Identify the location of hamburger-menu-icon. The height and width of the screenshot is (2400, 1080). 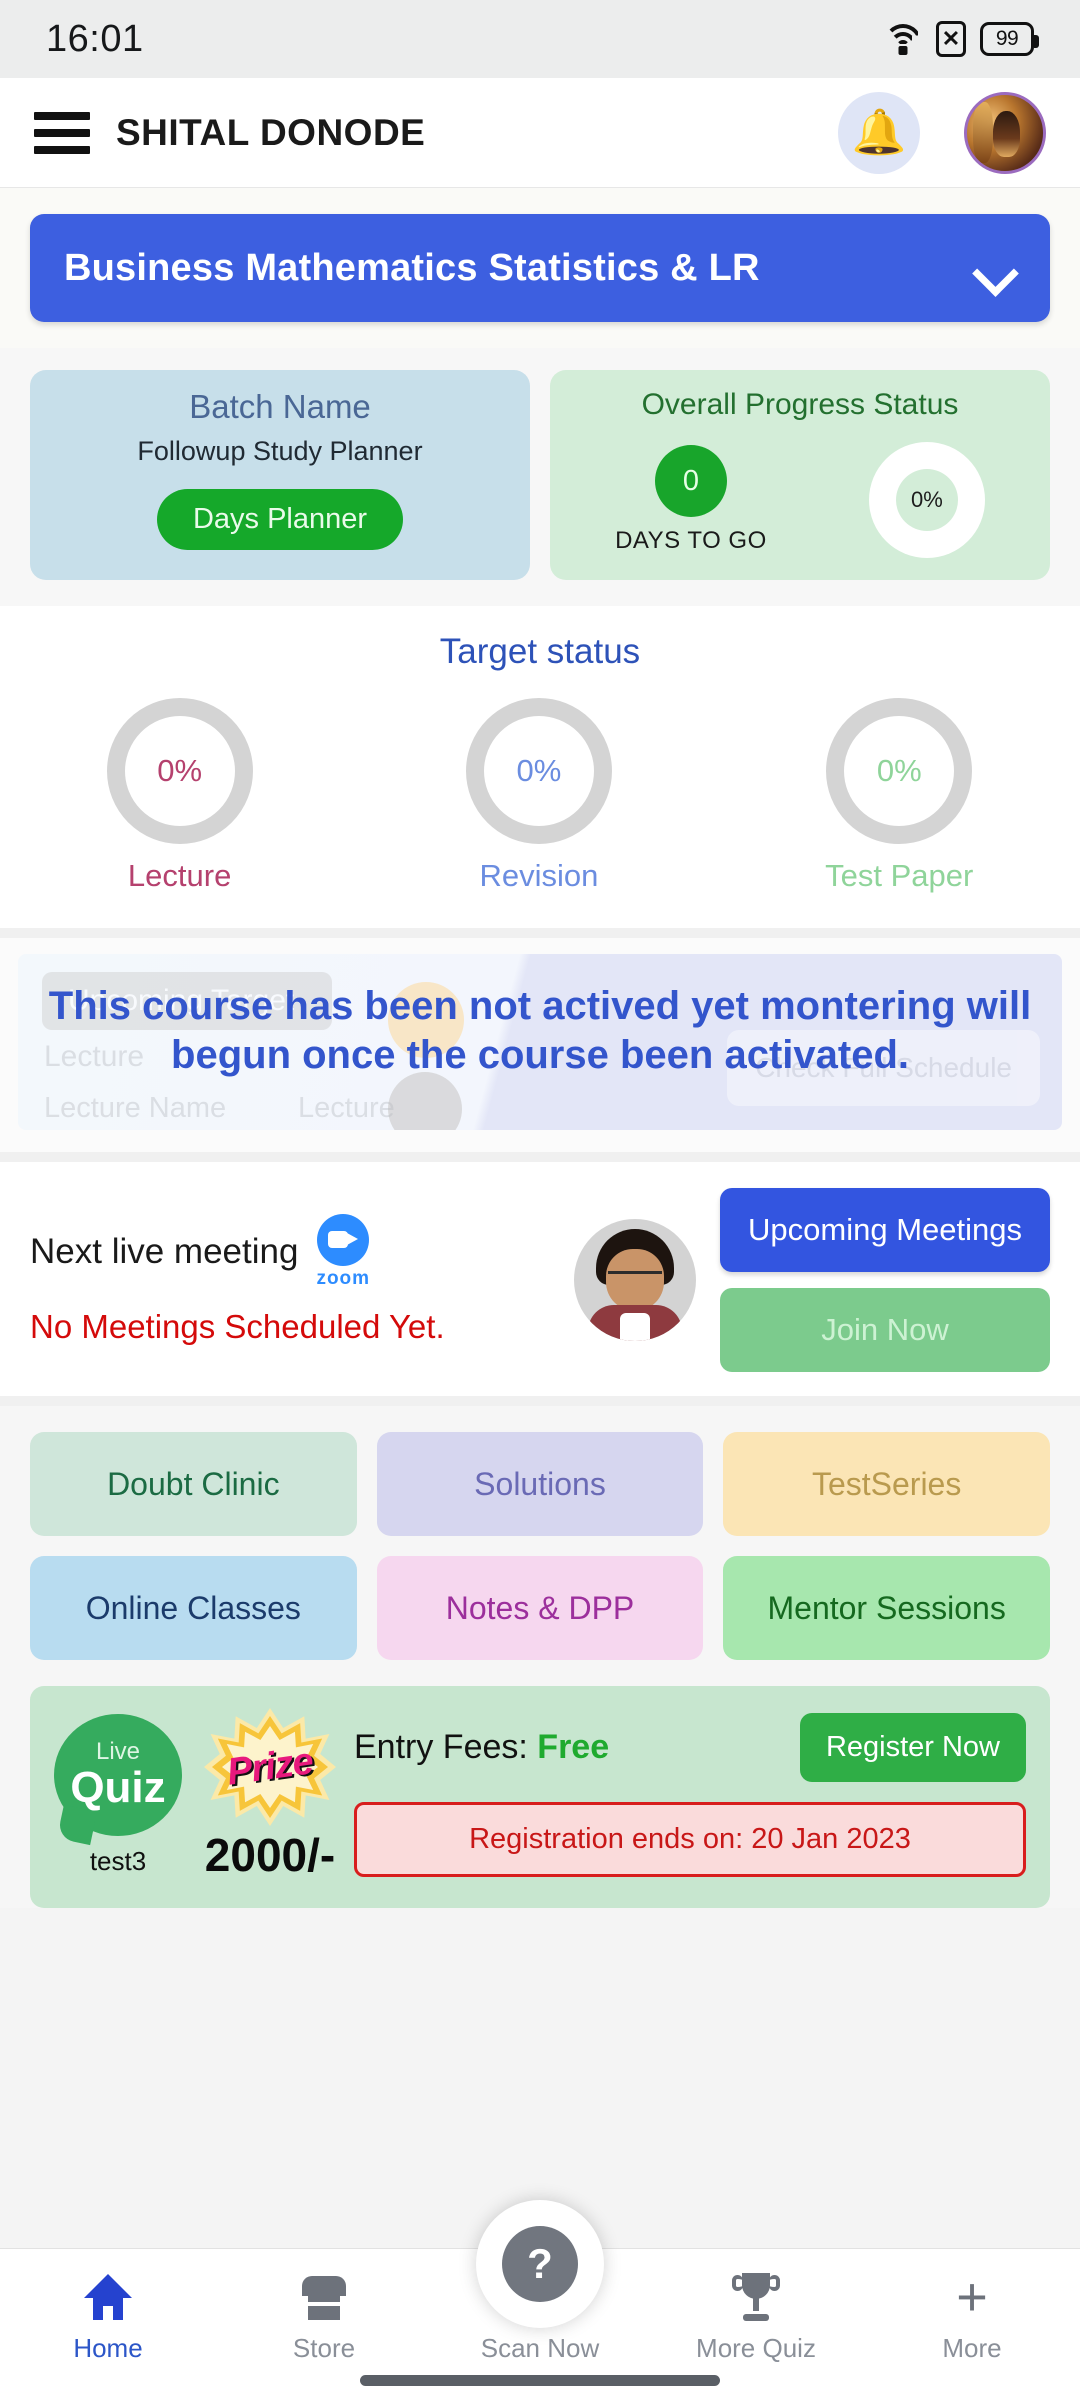
(62, 132).